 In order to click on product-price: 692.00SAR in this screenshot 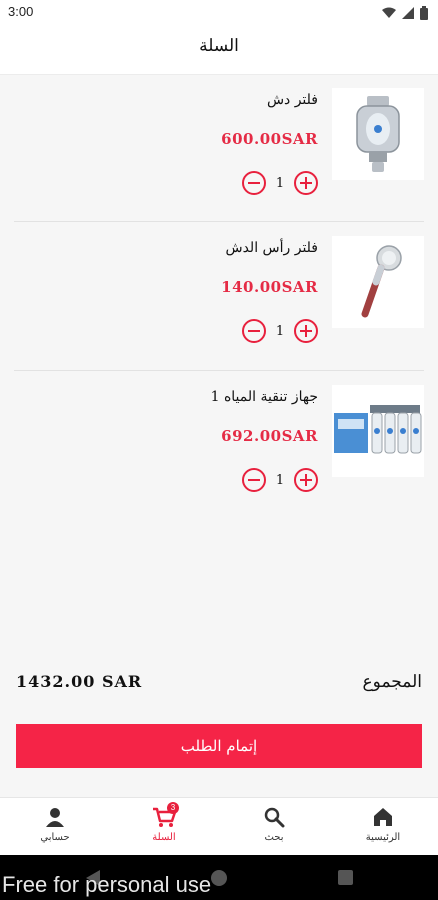, I will do `click(269, 436)`.